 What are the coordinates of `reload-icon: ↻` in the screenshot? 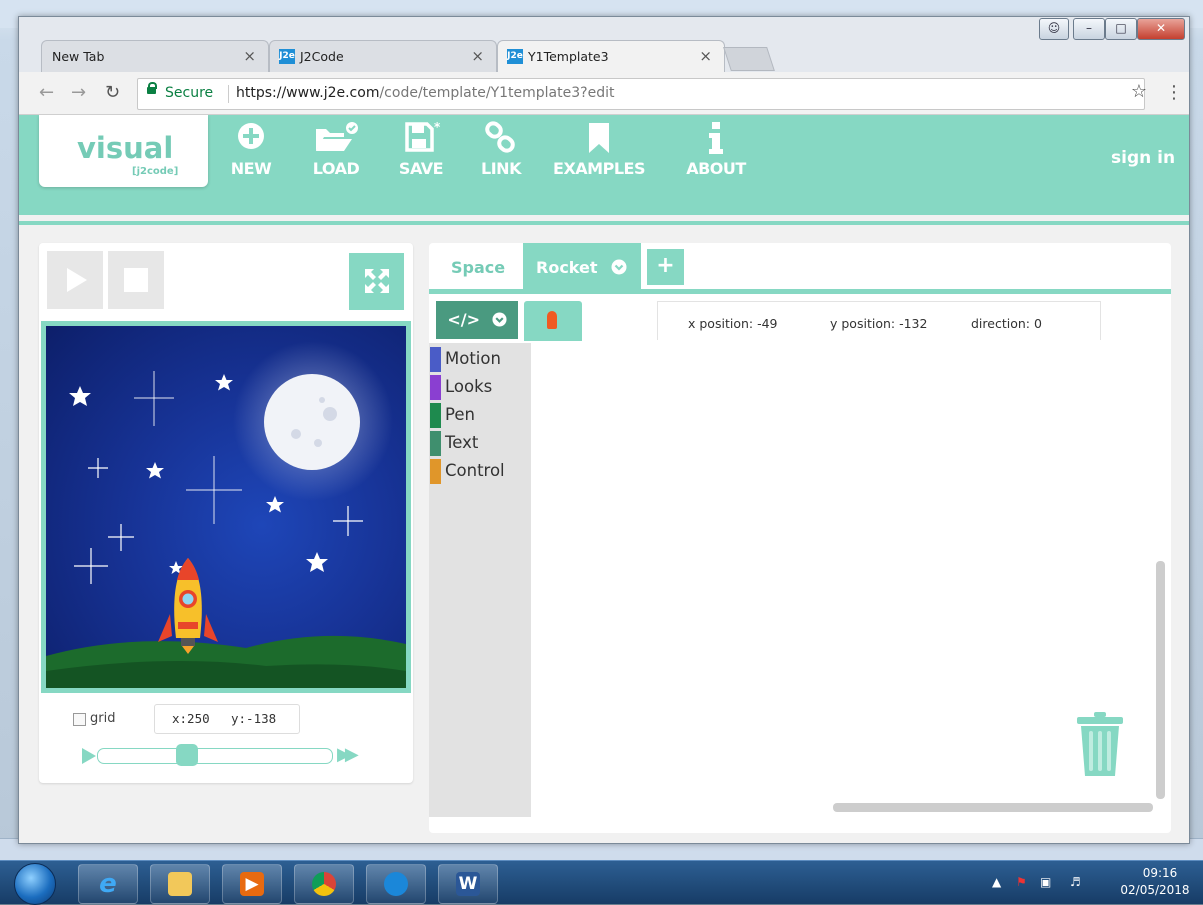 It's located at (112, 92).